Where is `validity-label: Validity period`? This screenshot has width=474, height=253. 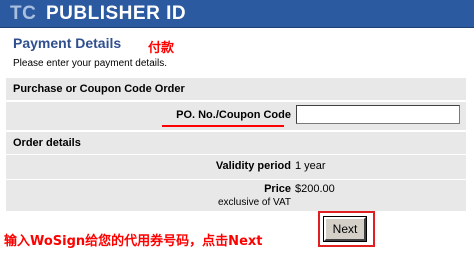 validity-label: Validity period is located at coordinates (253, 166).